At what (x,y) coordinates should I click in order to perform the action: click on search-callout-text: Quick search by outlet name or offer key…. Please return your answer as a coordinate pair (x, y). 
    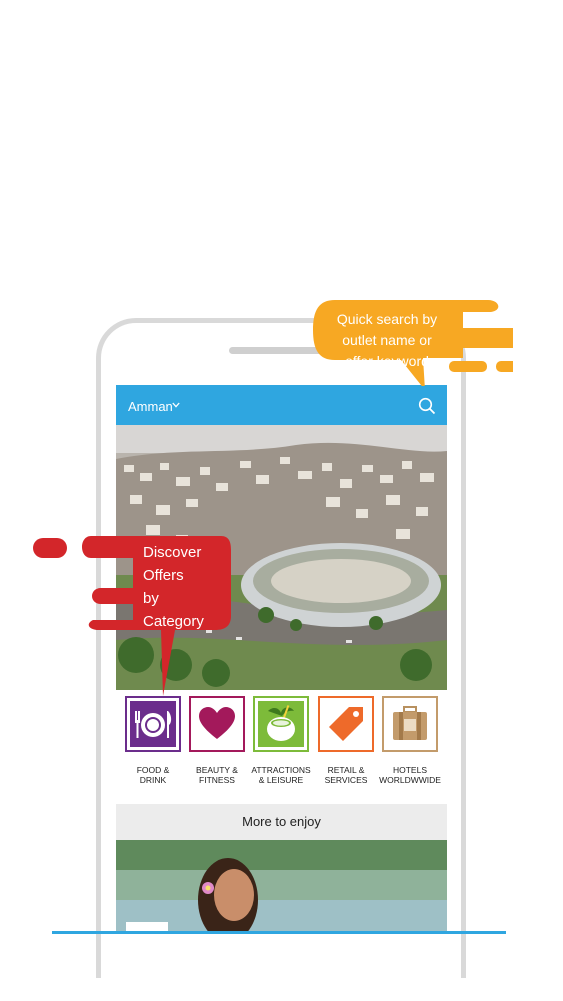
    Looking at the image, I should click on (387, 340).